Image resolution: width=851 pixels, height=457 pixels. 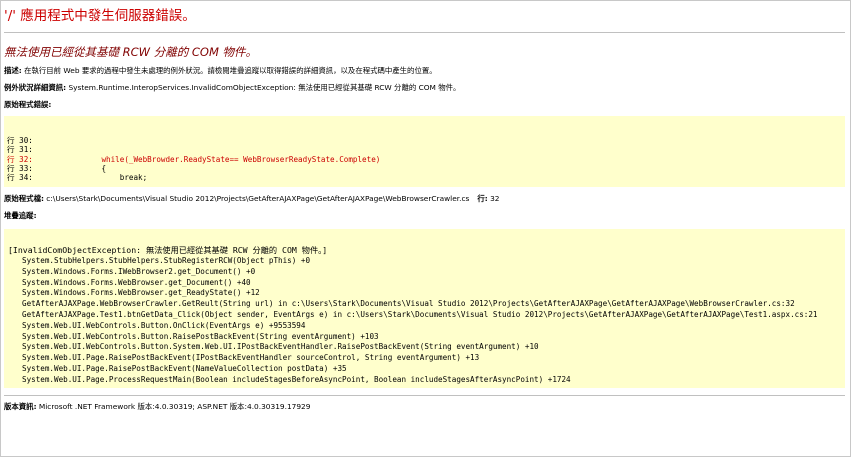 What do you see at coordinates (482, 198) in the screenshot?
I see `line-label: 行:` at bounding box center [482, 198].